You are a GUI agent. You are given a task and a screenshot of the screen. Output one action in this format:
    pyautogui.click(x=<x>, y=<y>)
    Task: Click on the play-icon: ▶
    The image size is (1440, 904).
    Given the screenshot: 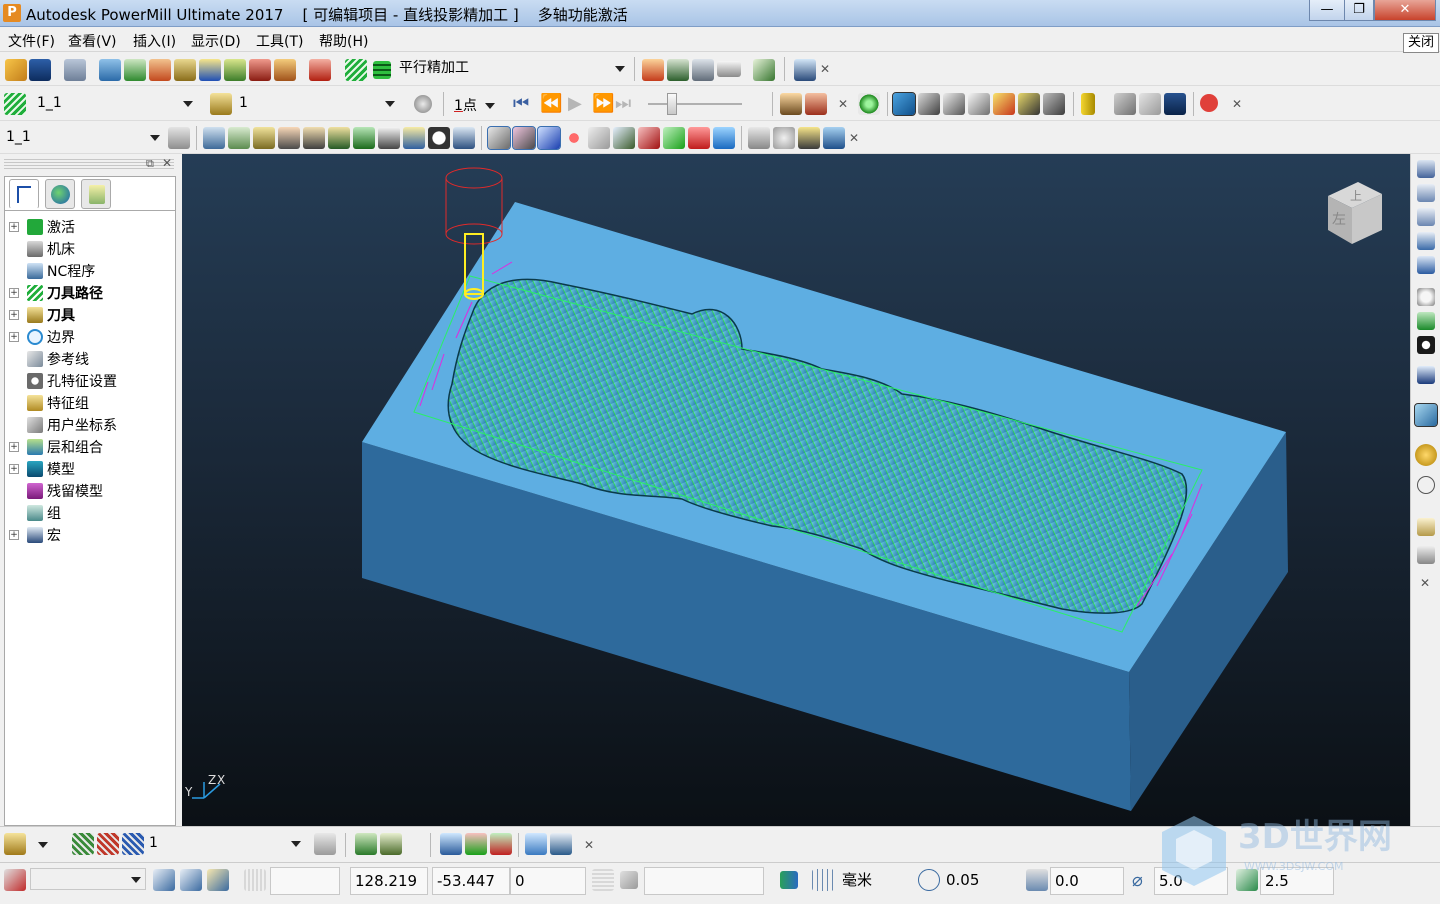 What is the action you would take?
    pyautogui.click(x=575, y=103)
    